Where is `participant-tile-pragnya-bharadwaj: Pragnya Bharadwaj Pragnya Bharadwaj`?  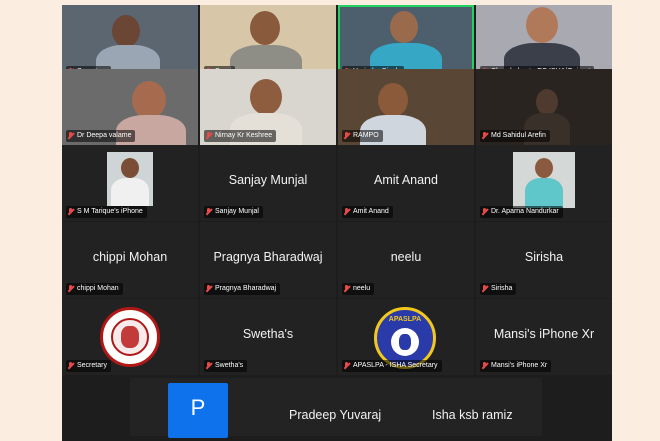
participant-tile-pragnya-bharadwaj: Pragnya Bharadwaj Pragnya Bharadwaj is located at coordinates (268, 260).